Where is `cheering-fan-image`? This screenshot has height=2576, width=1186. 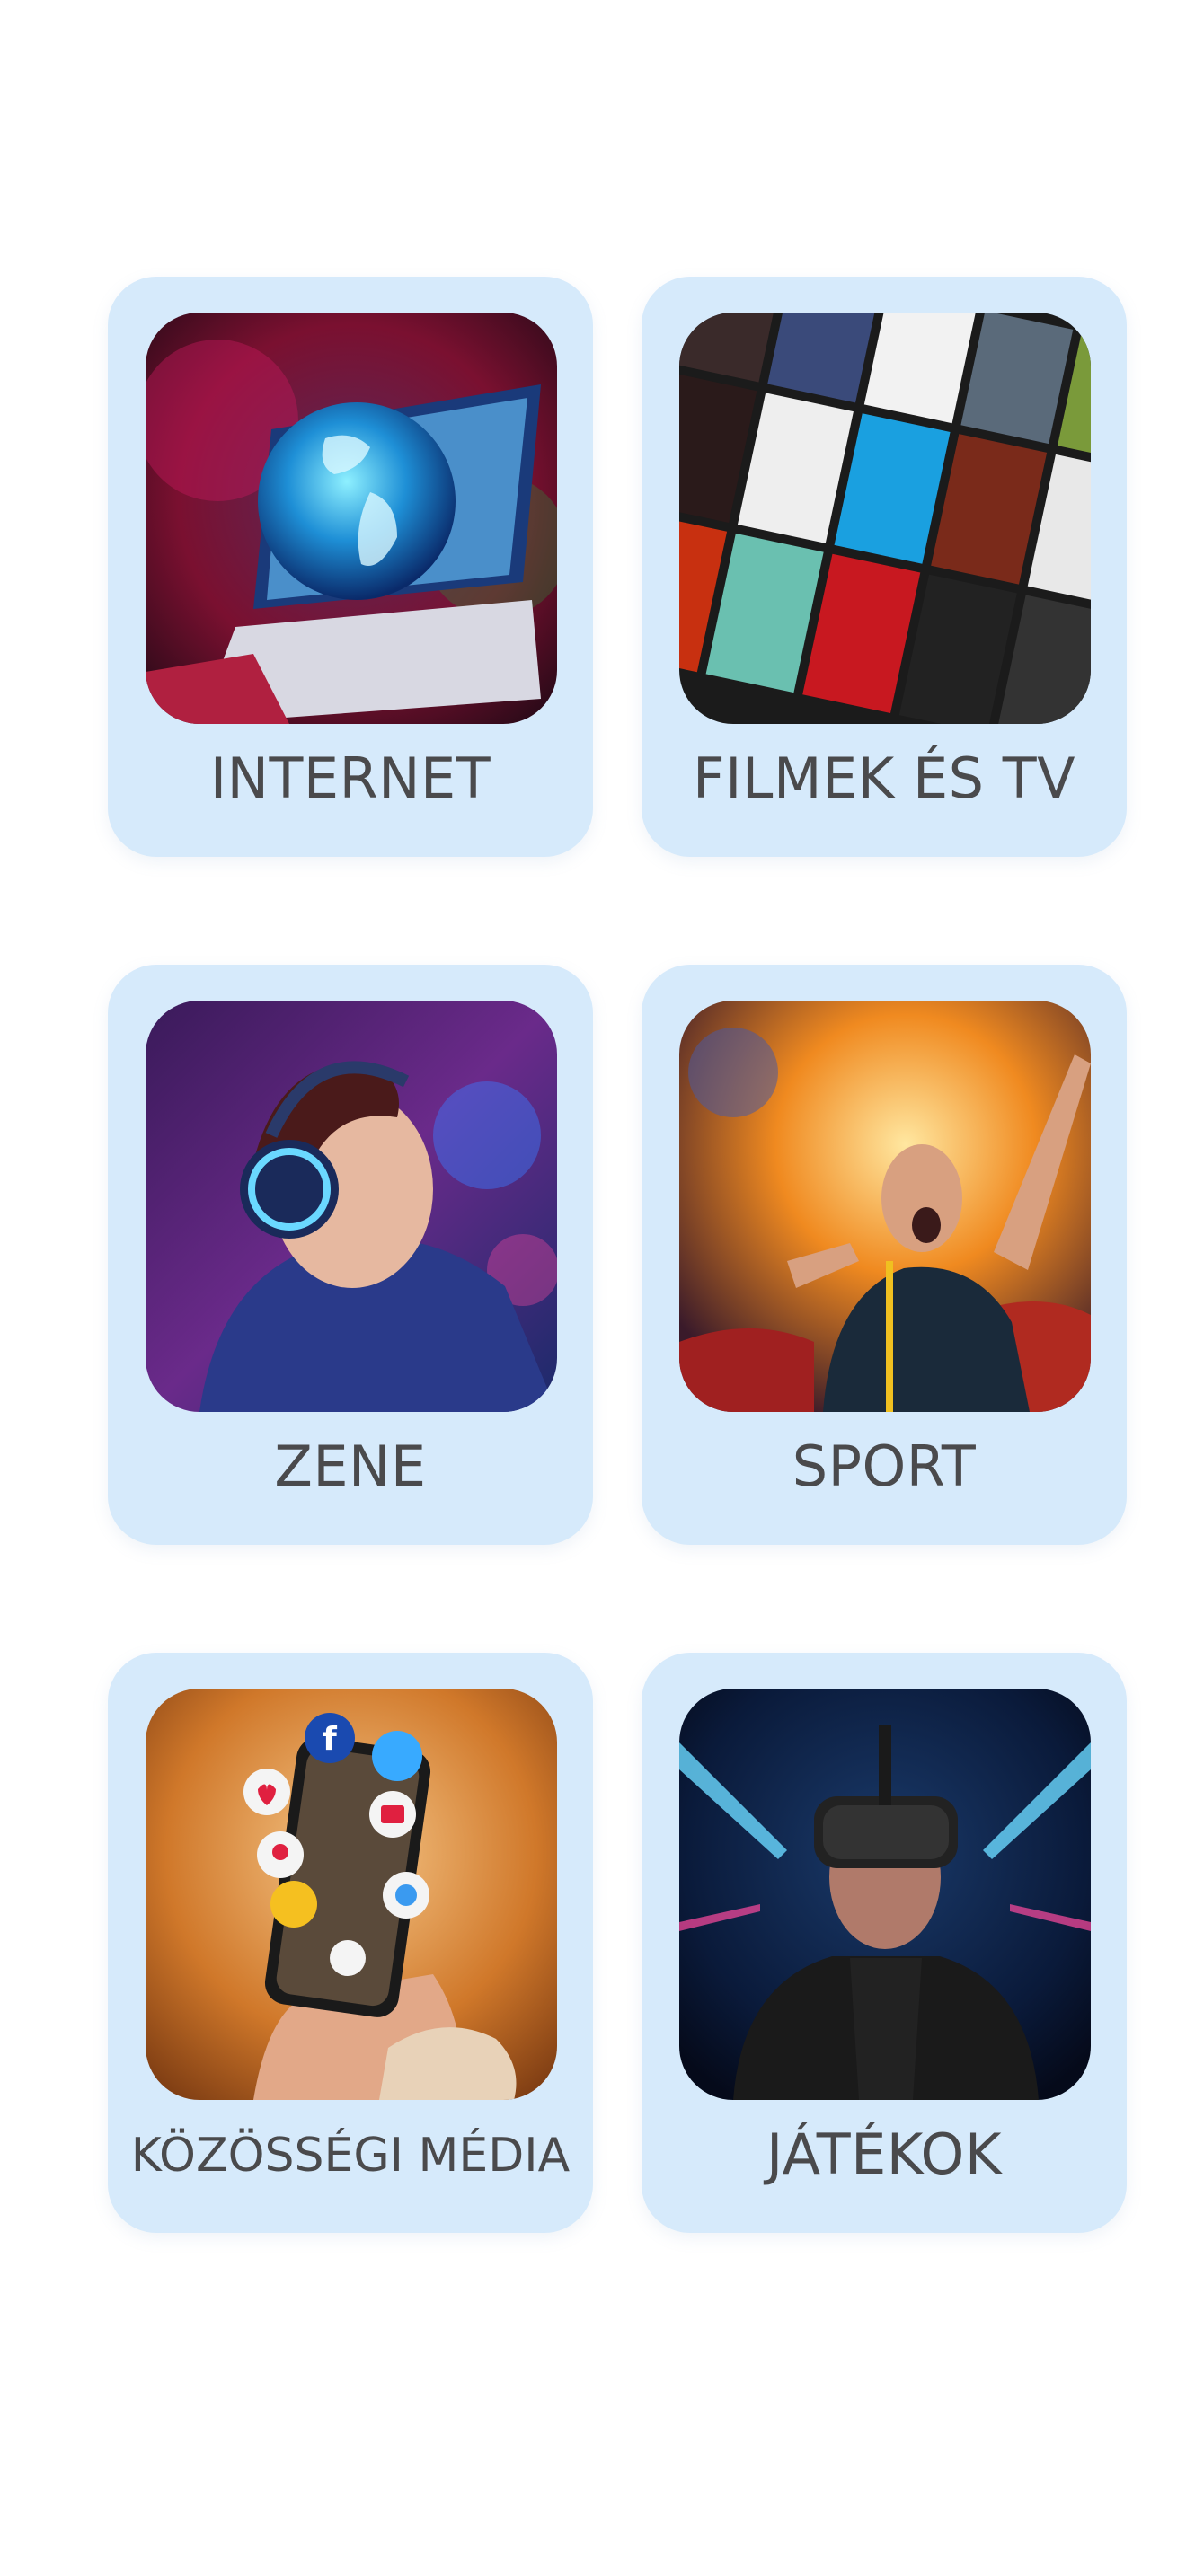
cheering-fan-image is located at coordinates (885, 1206).